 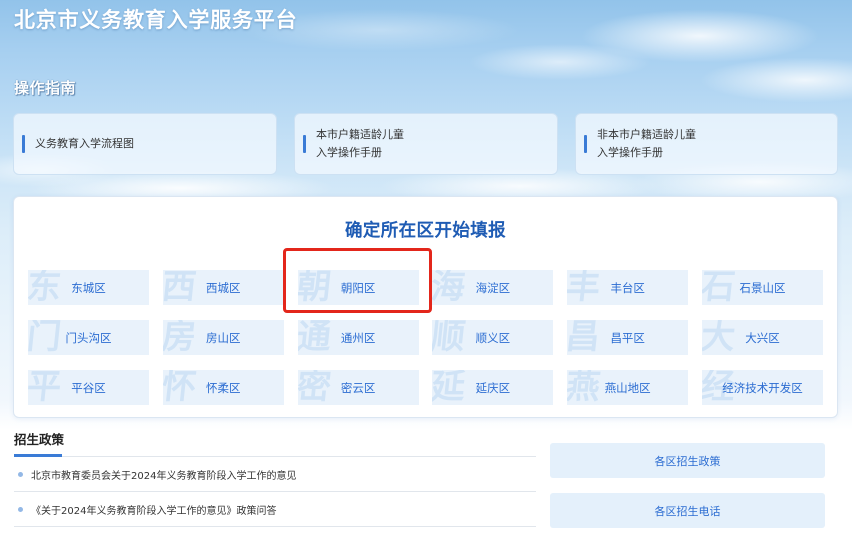 I want to click on policy-section-title: 招生政策, so click(x=39, y=439).